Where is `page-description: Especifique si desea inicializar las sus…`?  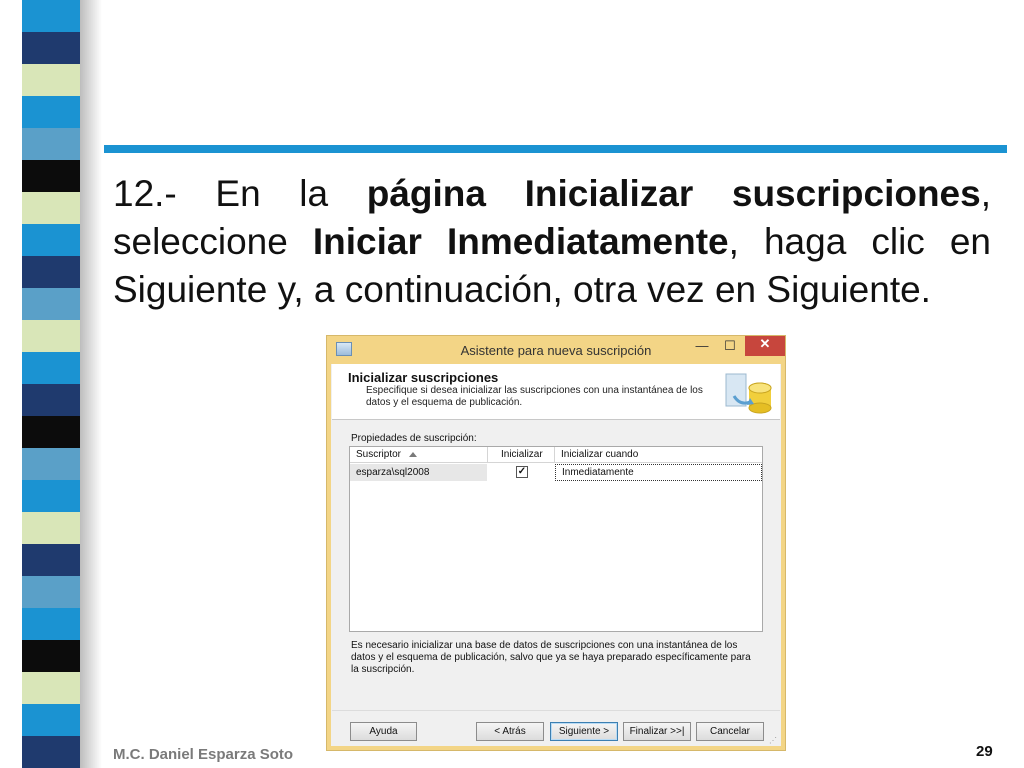 page-description: Especifique si desea inicializar las sus… is located at coordinates (534, 396).